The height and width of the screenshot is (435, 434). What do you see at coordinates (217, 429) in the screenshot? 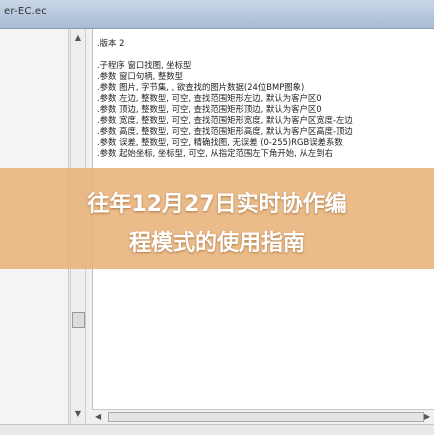
I see `status-bar` at bounding box center [217, 429].